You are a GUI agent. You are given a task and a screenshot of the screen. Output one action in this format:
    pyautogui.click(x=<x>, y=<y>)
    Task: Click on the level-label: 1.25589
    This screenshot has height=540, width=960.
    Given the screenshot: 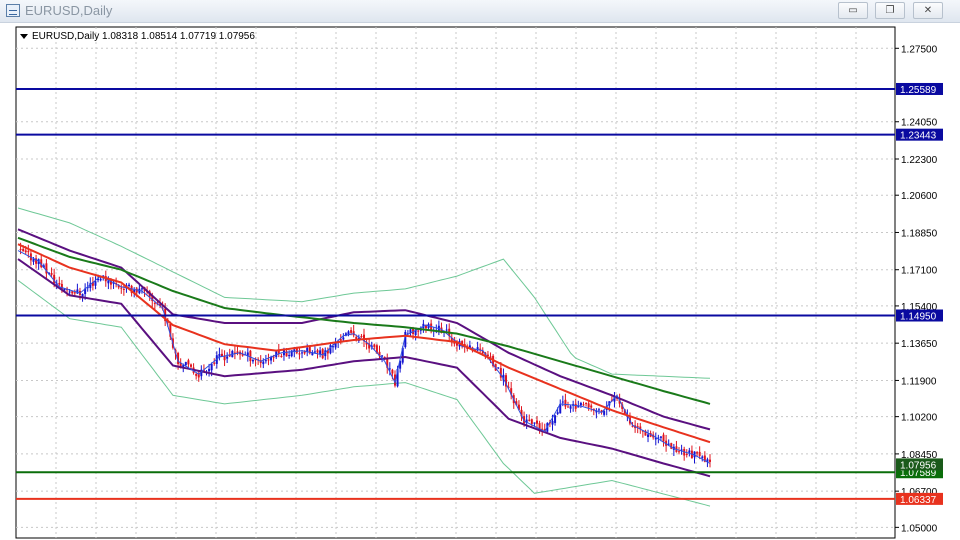 What is the action you would take?
    pyautogui.click(x=918, y=90)
    